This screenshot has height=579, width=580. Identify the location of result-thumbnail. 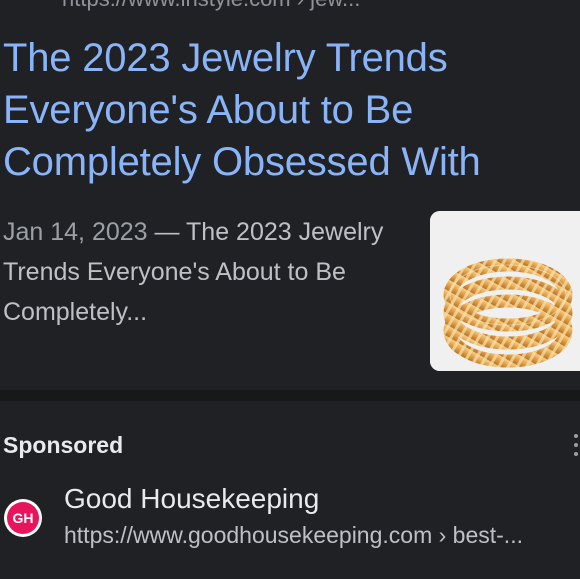
(505, 291).